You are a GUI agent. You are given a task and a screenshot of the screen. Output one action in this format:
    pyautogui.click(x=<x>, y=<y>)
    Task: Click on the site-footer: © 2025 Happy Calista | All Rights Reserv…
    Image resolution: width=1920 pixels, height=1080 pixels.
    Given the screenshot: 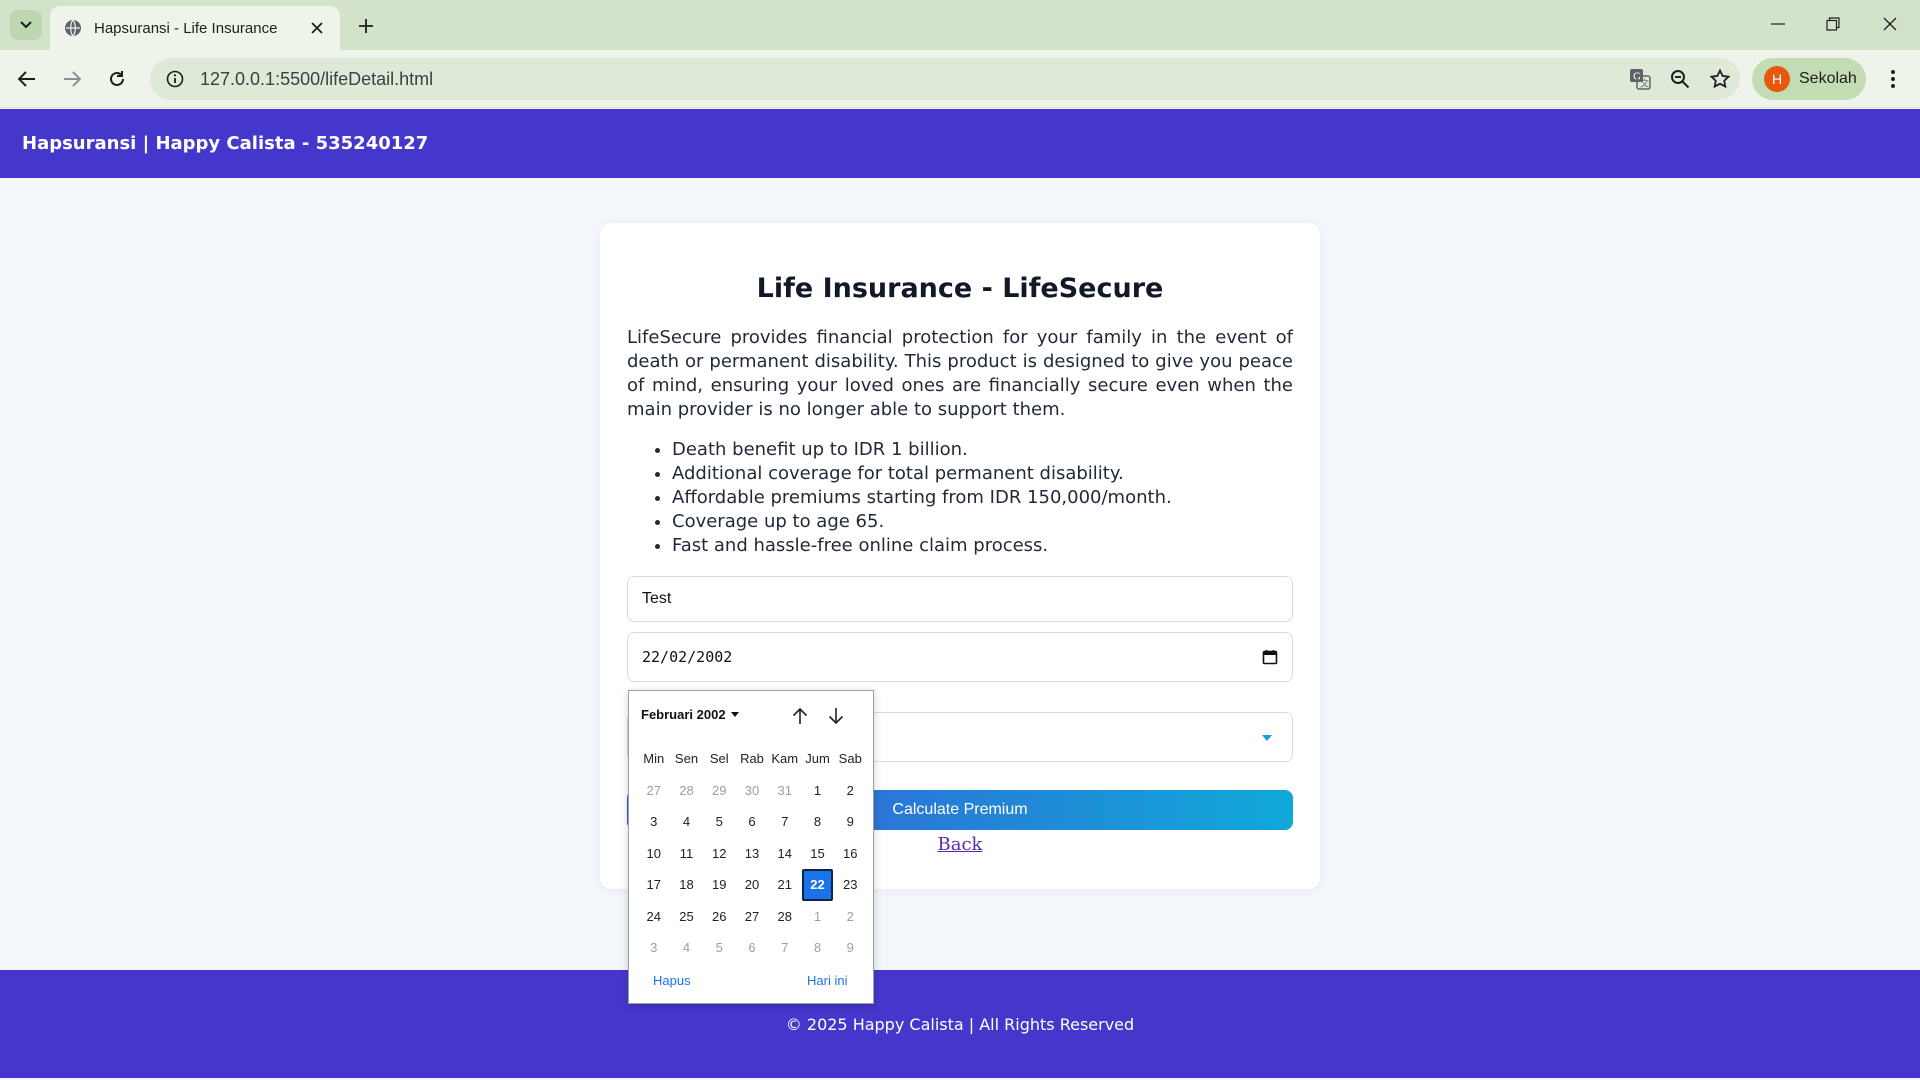 What is the action you would take?
    pyautogui.click(x=960, y=1024)
    